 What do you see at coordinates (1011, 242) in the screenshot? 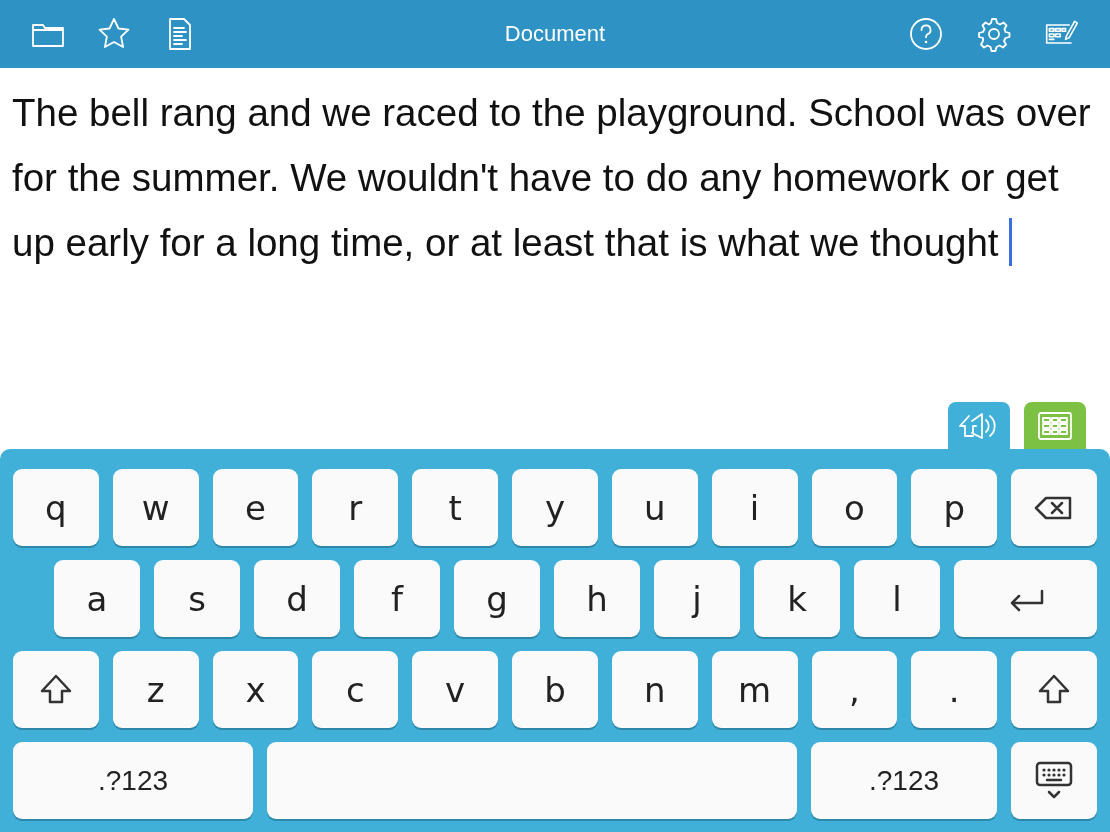
I see `text-cursor` at bounding box center [1011, 242].